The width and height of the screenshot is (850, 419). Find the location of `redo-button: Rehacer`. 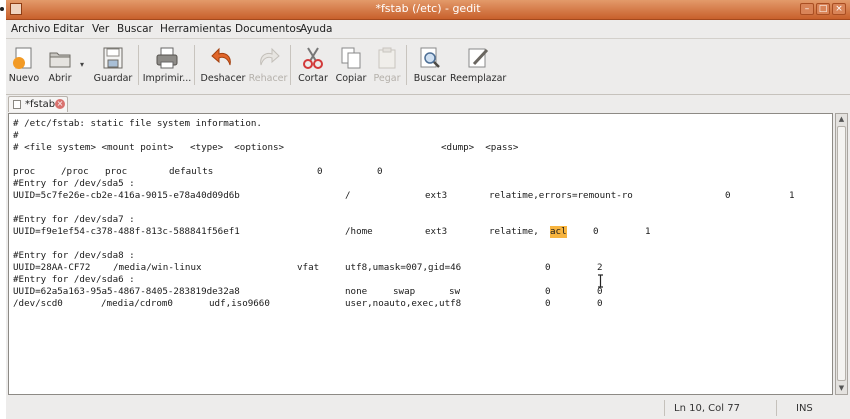

redo-button: Rehacer is located at coordinates (268, 66).